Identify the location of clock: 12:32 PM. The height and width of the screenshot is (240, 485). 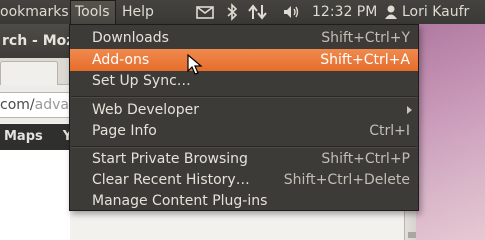
(344, 12).